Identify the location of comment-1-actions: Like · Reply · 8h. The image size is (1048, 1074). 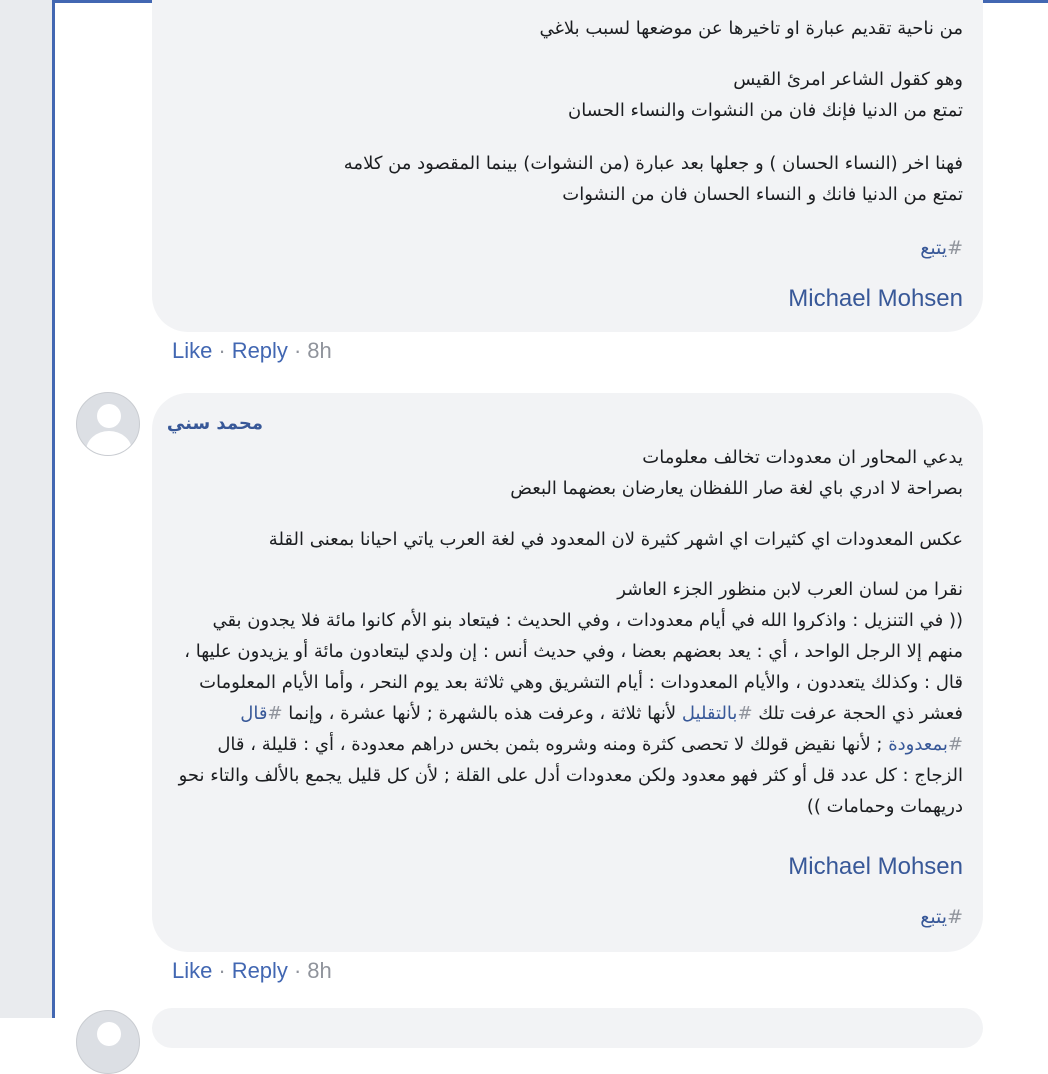
(252, 351).